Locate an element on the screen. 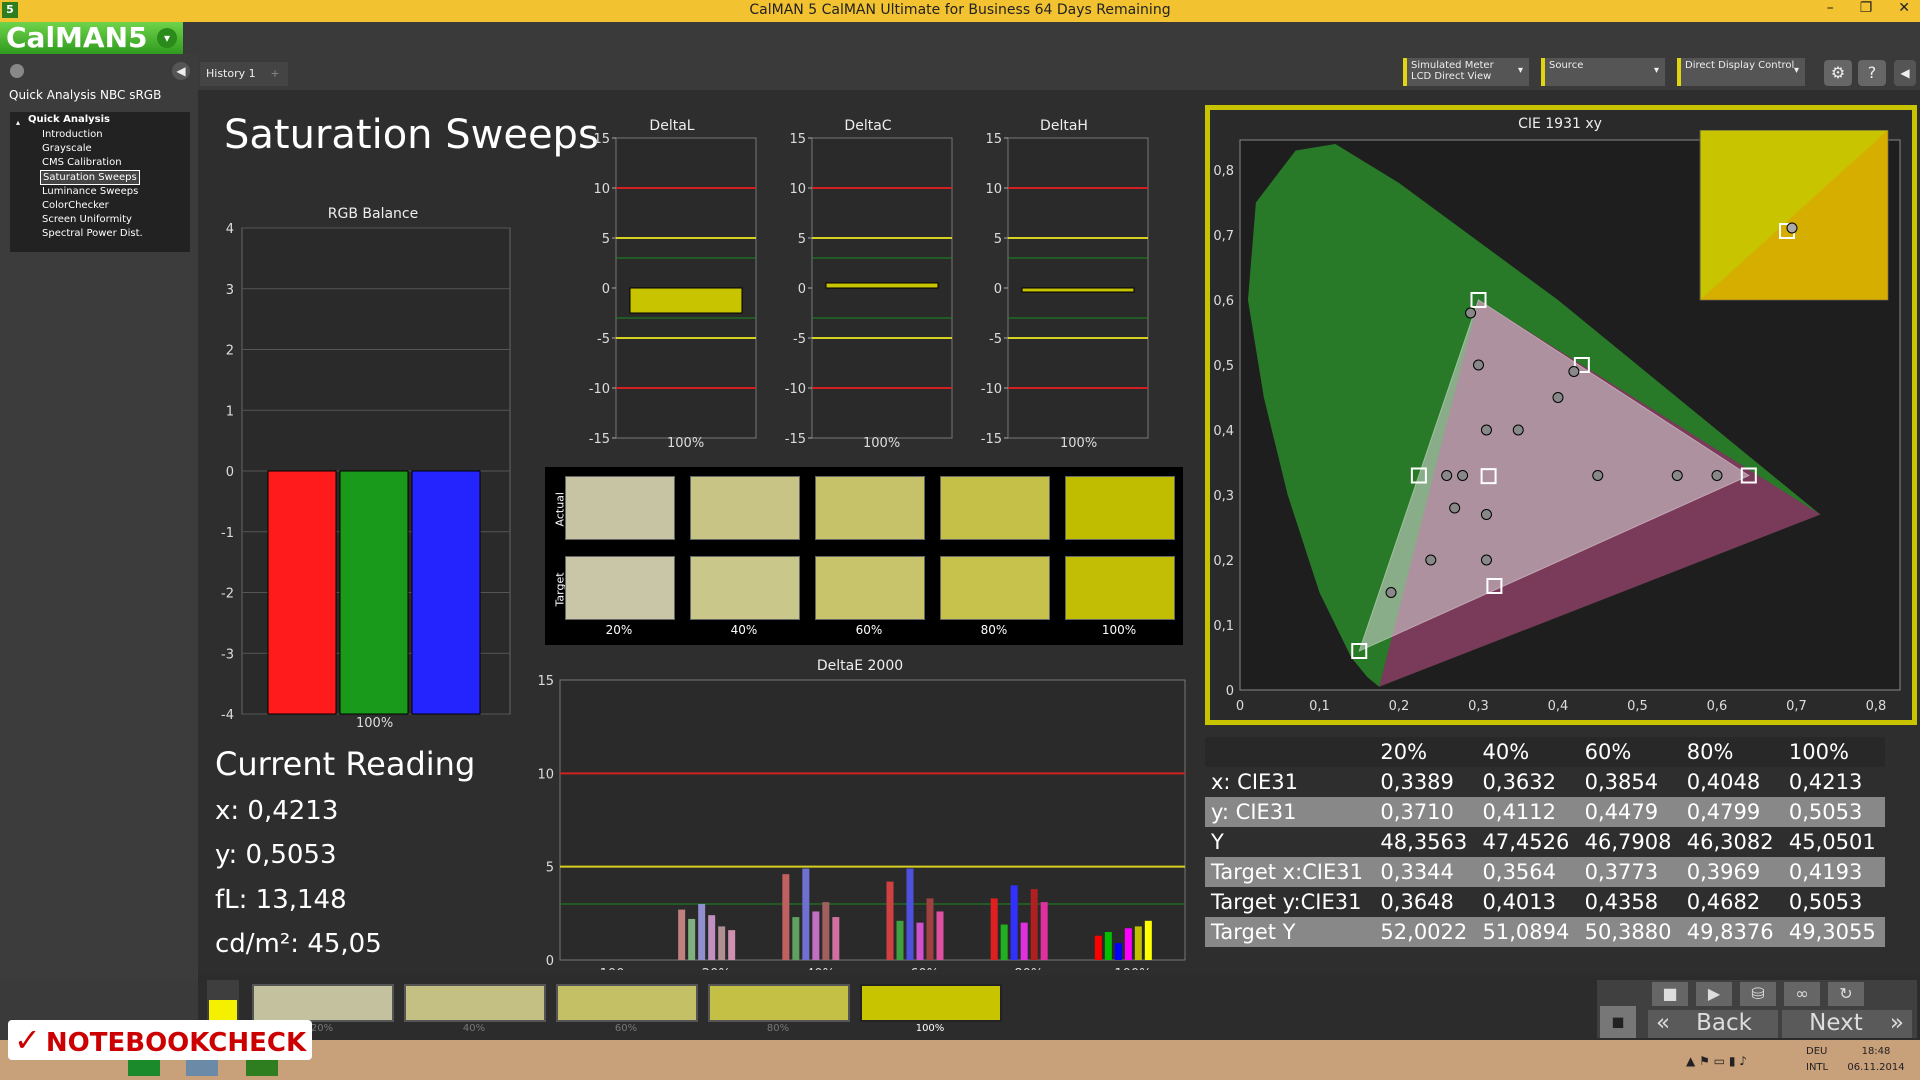 The height and width of the screenshot is (1080, 1920). loop-icon: ∞ is located at coordinates (1802, 994).